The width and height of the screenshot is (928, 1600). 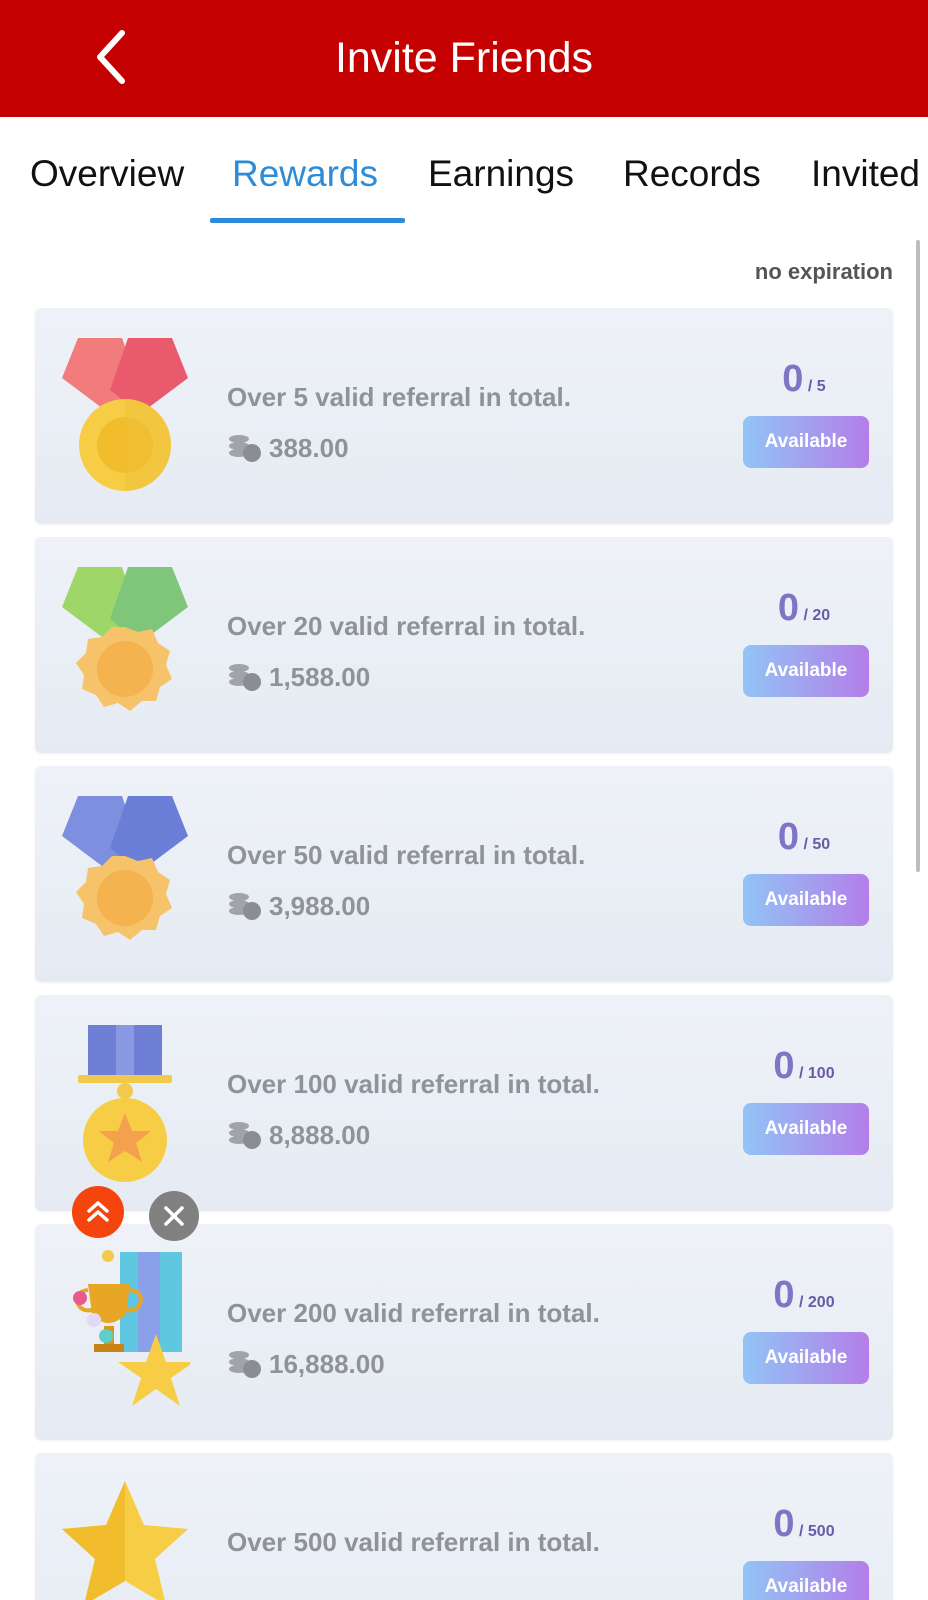 What do you see at coordinates (320, 905) in the screenshot?
I see `reward-amount: 3,988.00` at bounding box center [320, 905].